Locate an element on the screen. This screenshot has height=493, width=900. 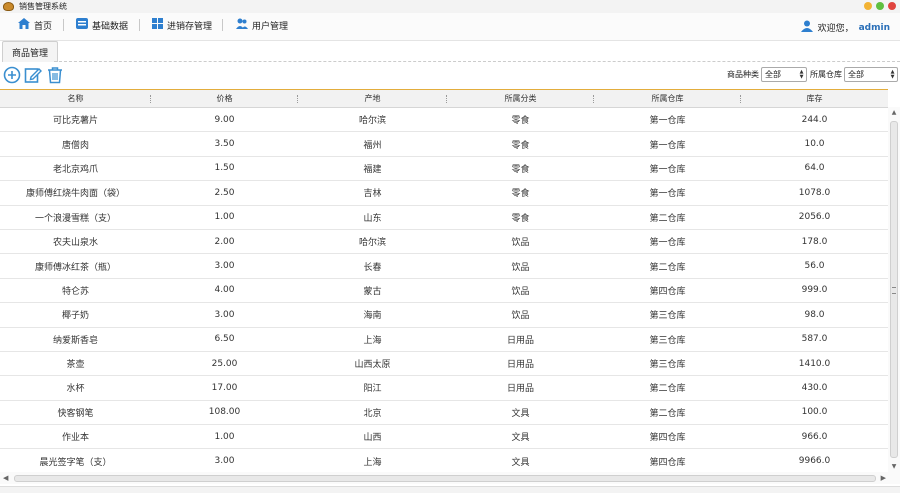
cell-name: 唐僧肉 is located at coordinates (75, 145).